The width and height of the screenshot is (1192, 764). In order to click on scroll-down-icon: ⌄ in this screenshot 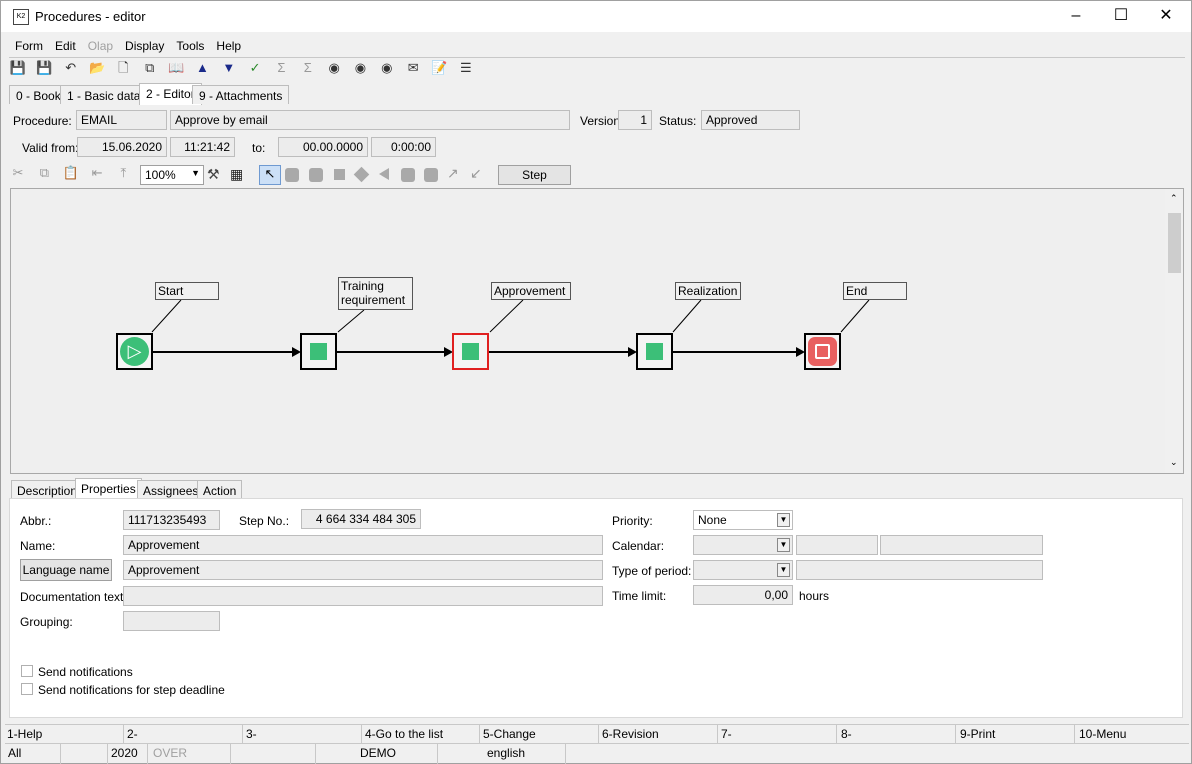, I will do `click(1174, 462)`.